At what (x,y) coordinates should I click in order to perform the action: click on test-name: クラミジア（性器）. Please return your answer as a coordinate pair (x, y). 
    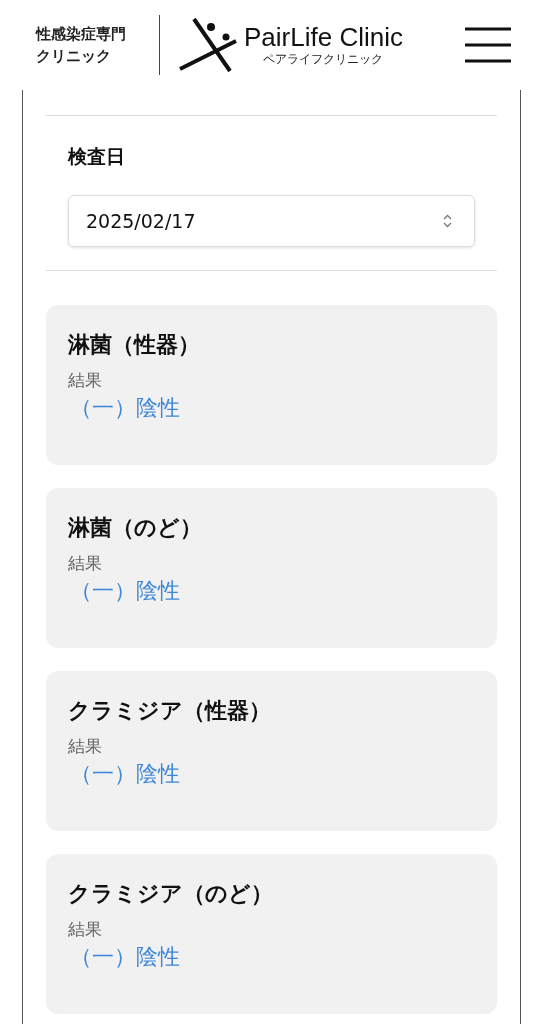
    Looking at the image, I should click on (170, 711).